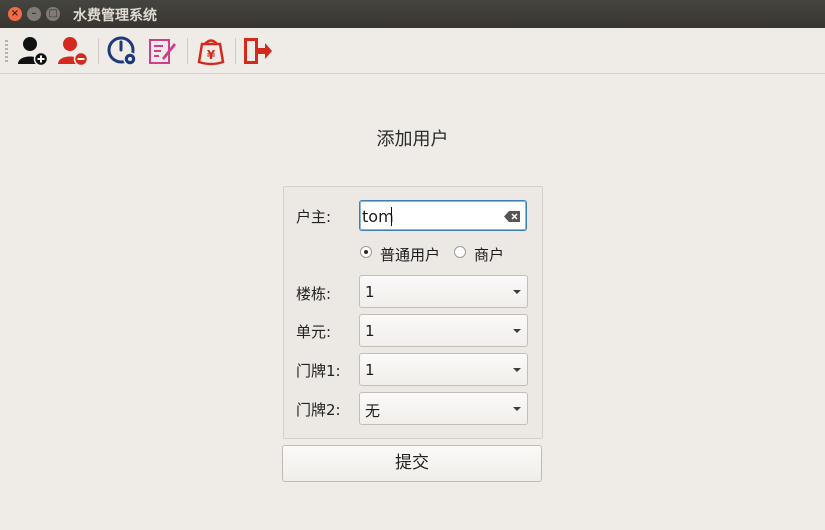 This screenshot has height=530, width=825. Describe the element at coordinates (443, 408) in the screenshot. I see `door-number-2-select: 无` at that location.